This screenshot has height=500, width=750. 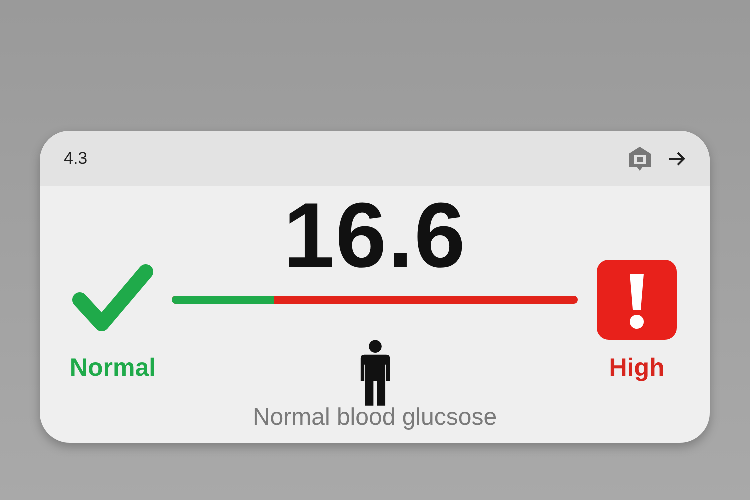 What do you see at coordinates (375, 417) in the screenshot?
I see `caption-text: Normal blood glucsose` at bounding box center [375, 417].